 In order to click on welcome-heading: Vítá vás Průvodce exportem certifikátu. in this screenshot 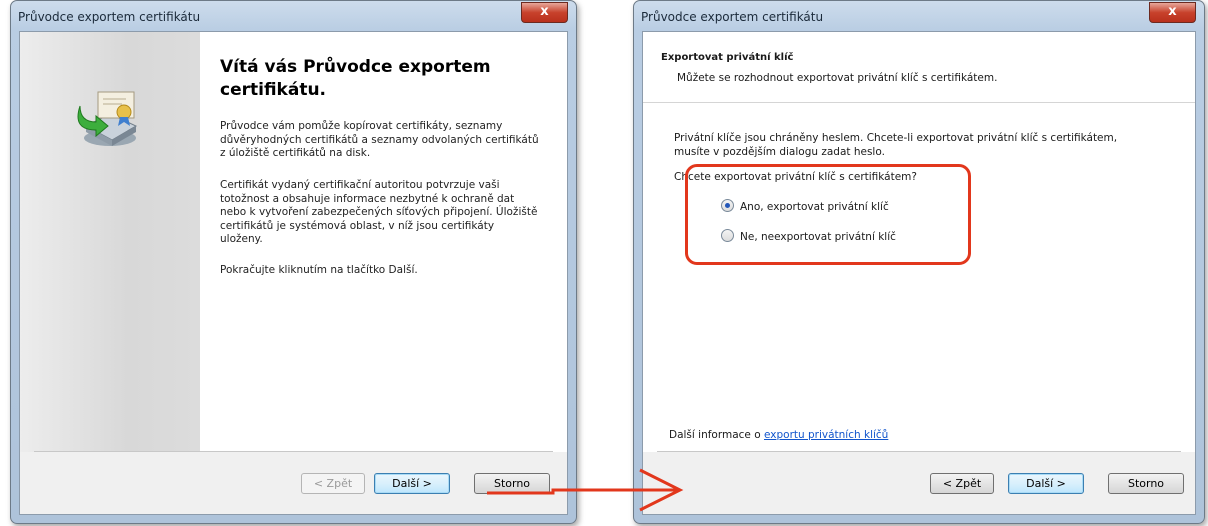, I will do `click(355, 78)`.